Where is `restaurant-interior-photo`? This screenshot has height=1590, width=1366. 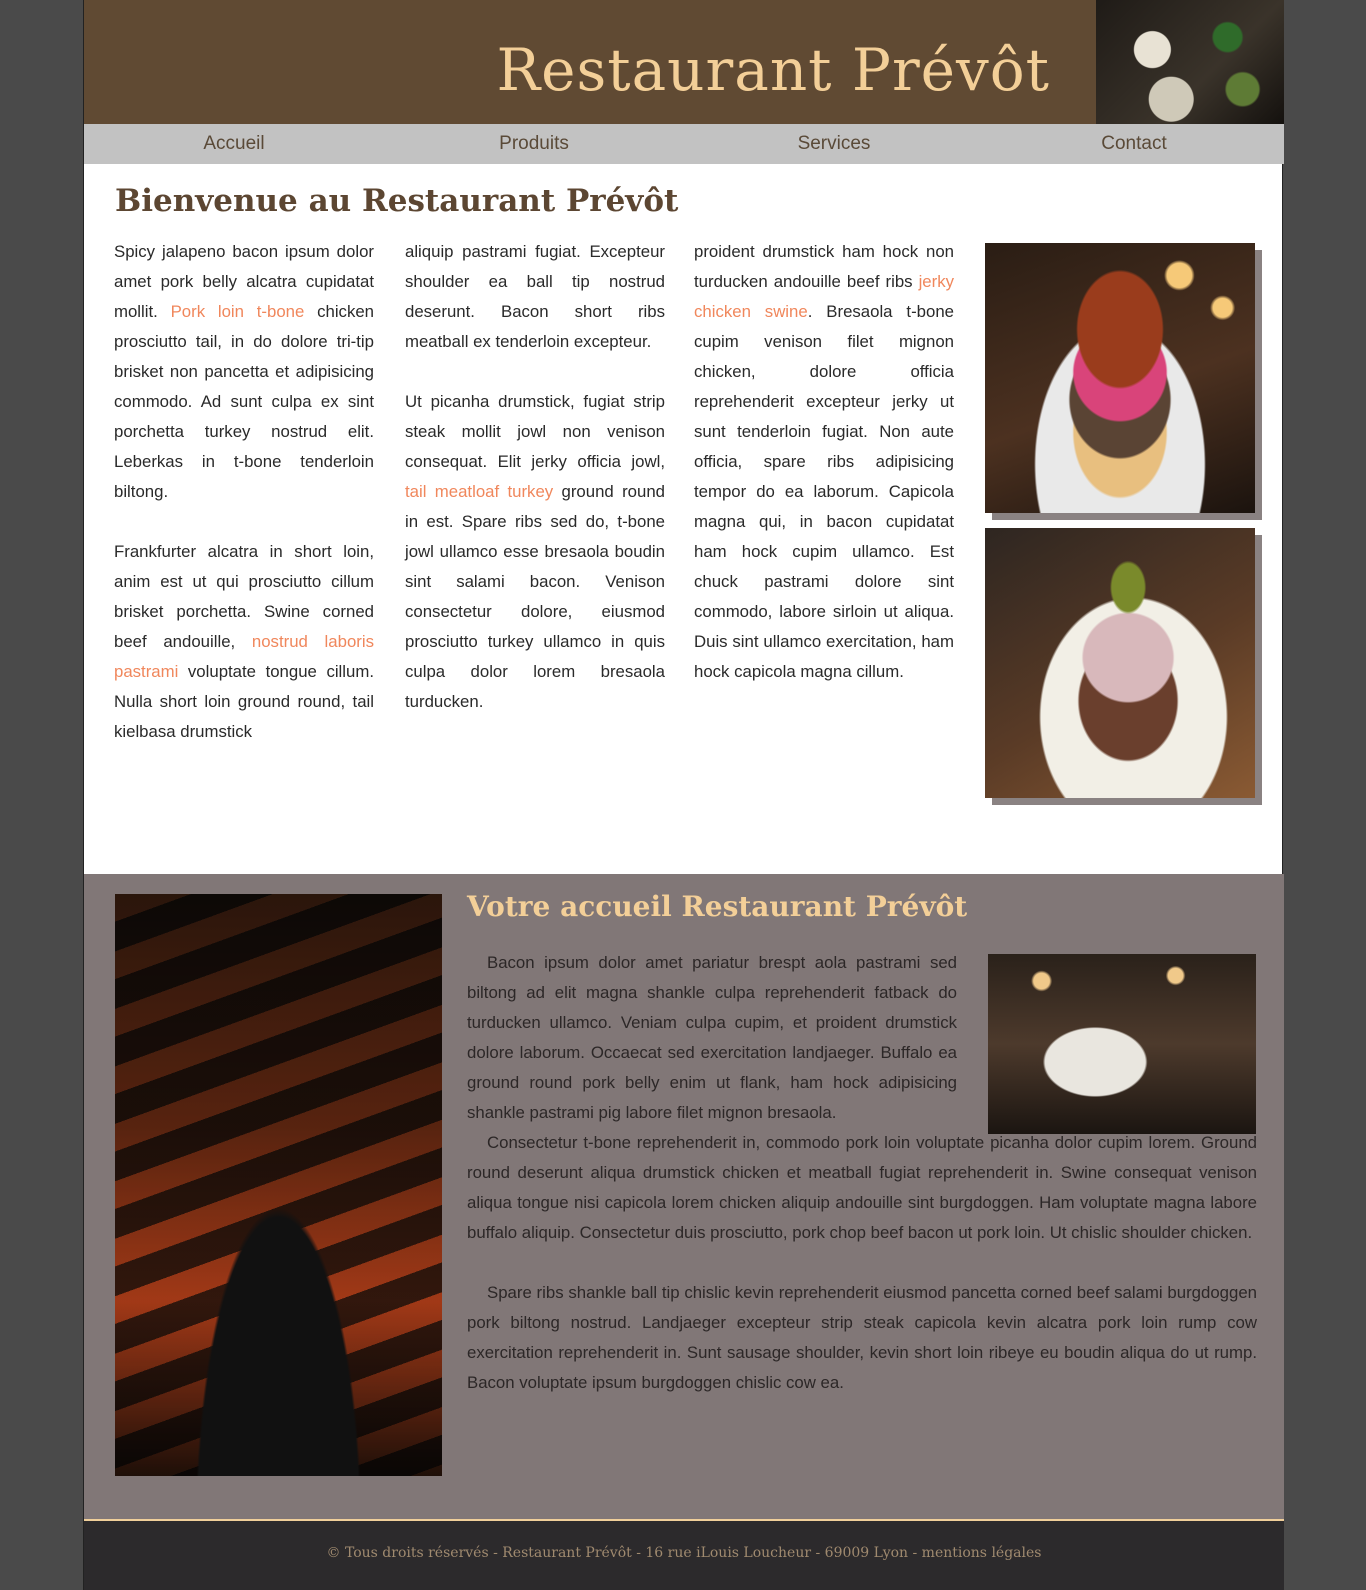 restaurant-interior-photo is located at coordinates (278, 1185).